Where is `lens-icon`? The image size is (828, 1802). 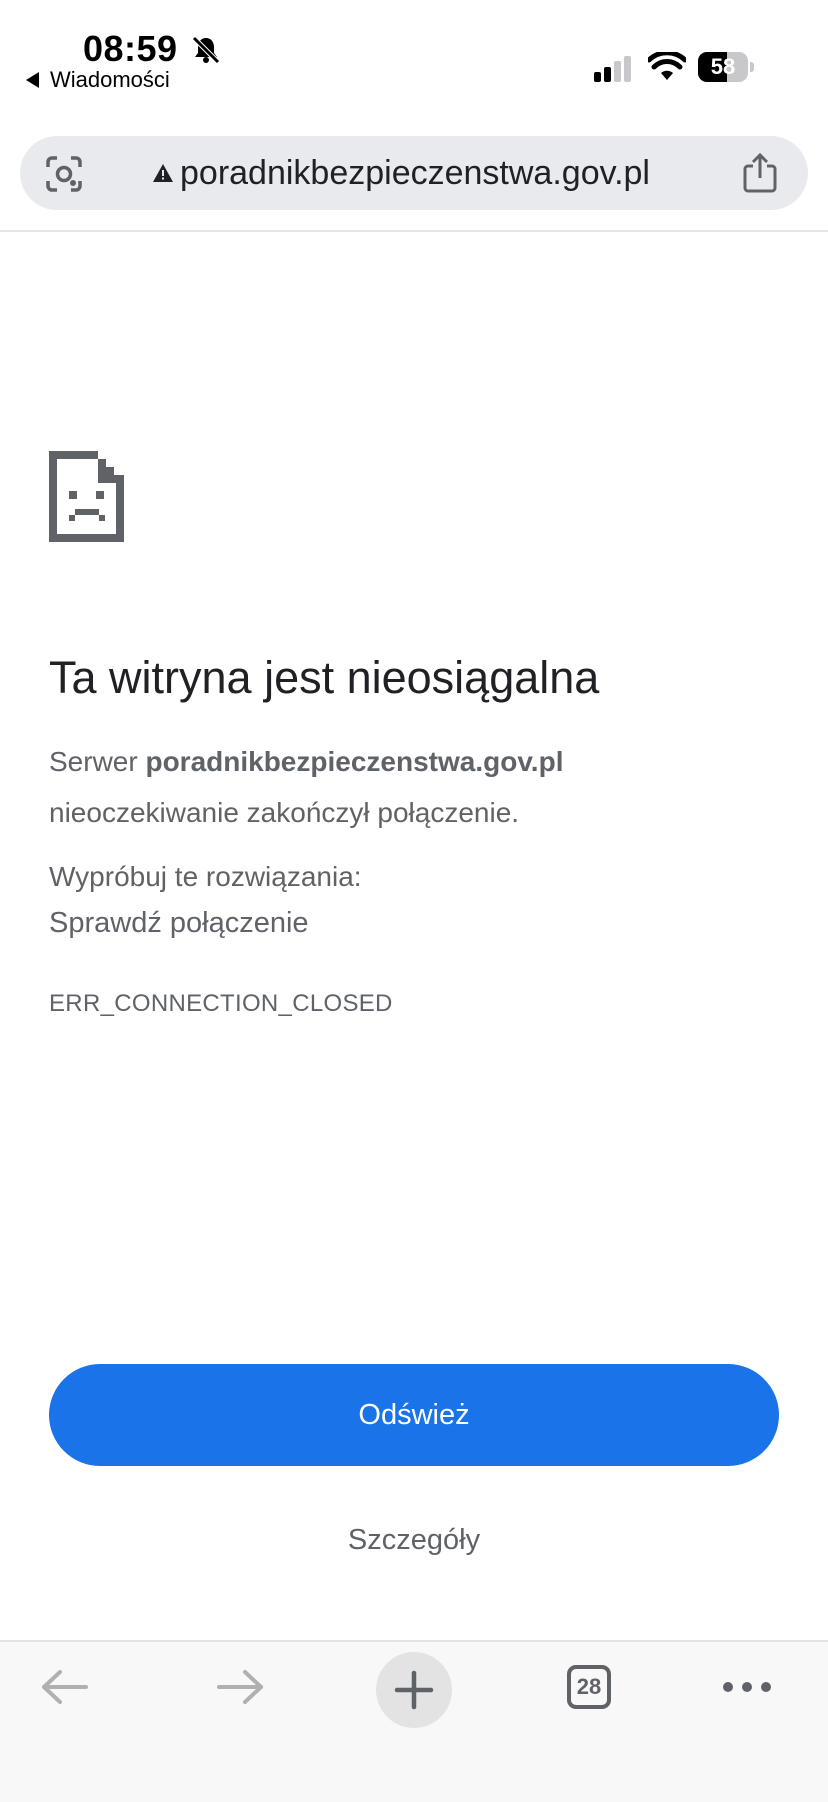
lens-icon is located at coordinates (64, 174).